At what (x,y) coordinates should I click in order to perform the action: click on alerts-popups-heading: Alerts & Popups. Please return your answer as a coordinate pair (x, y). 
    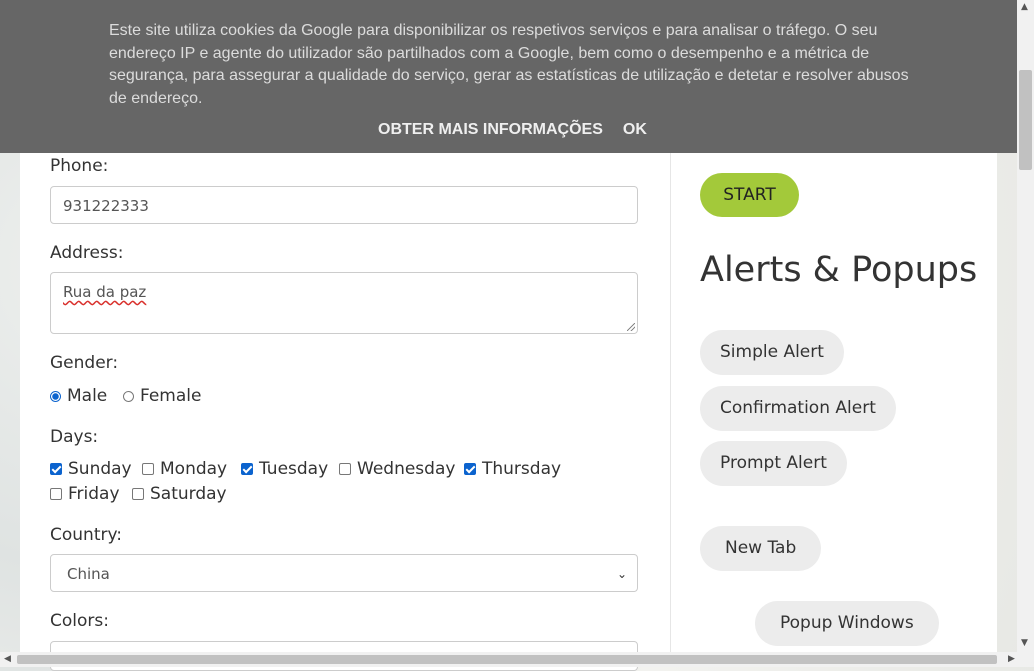
    Looking at the image, I should click on (839, 270).